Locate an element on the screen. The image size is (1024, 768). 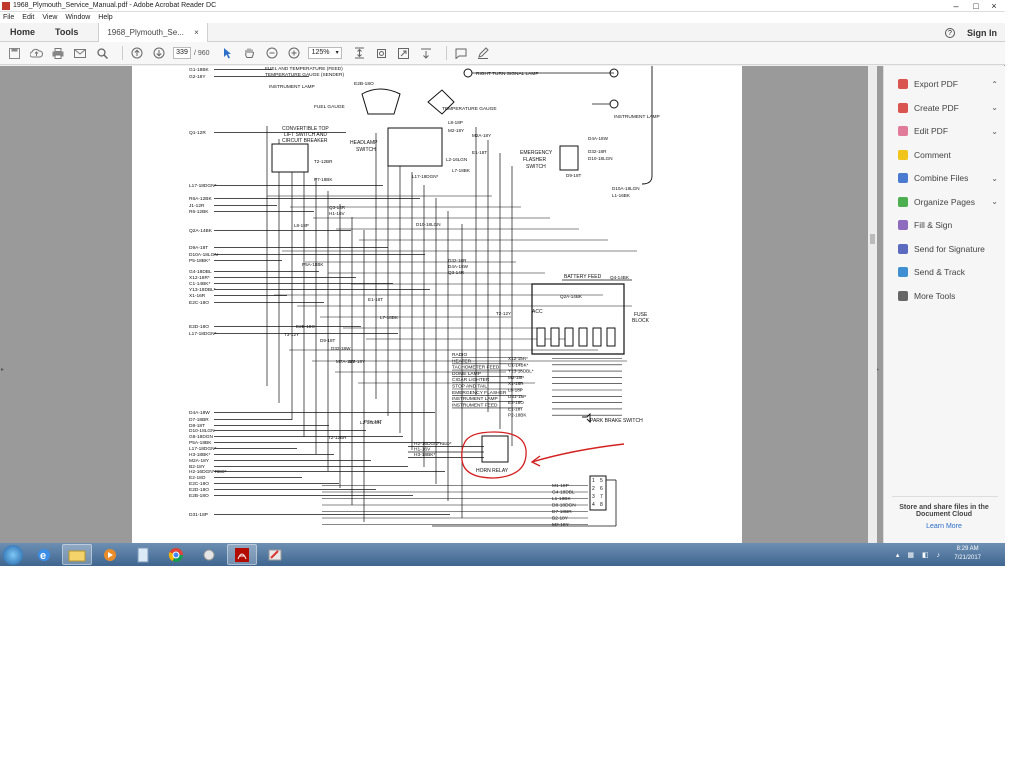
wire-label: C1-14BK* is located at coordinates (199, 284).